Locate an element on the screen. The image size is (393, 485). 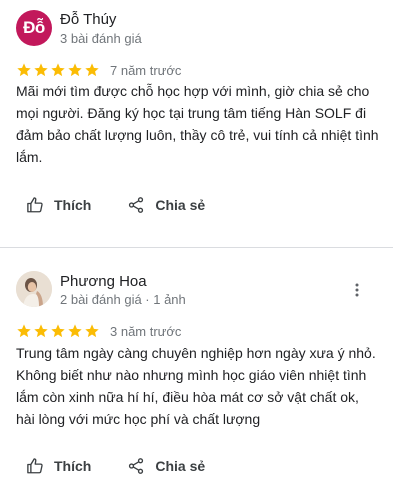
reviewer-meta: 3 bài đánh giá is located at coordinates (101, 38).